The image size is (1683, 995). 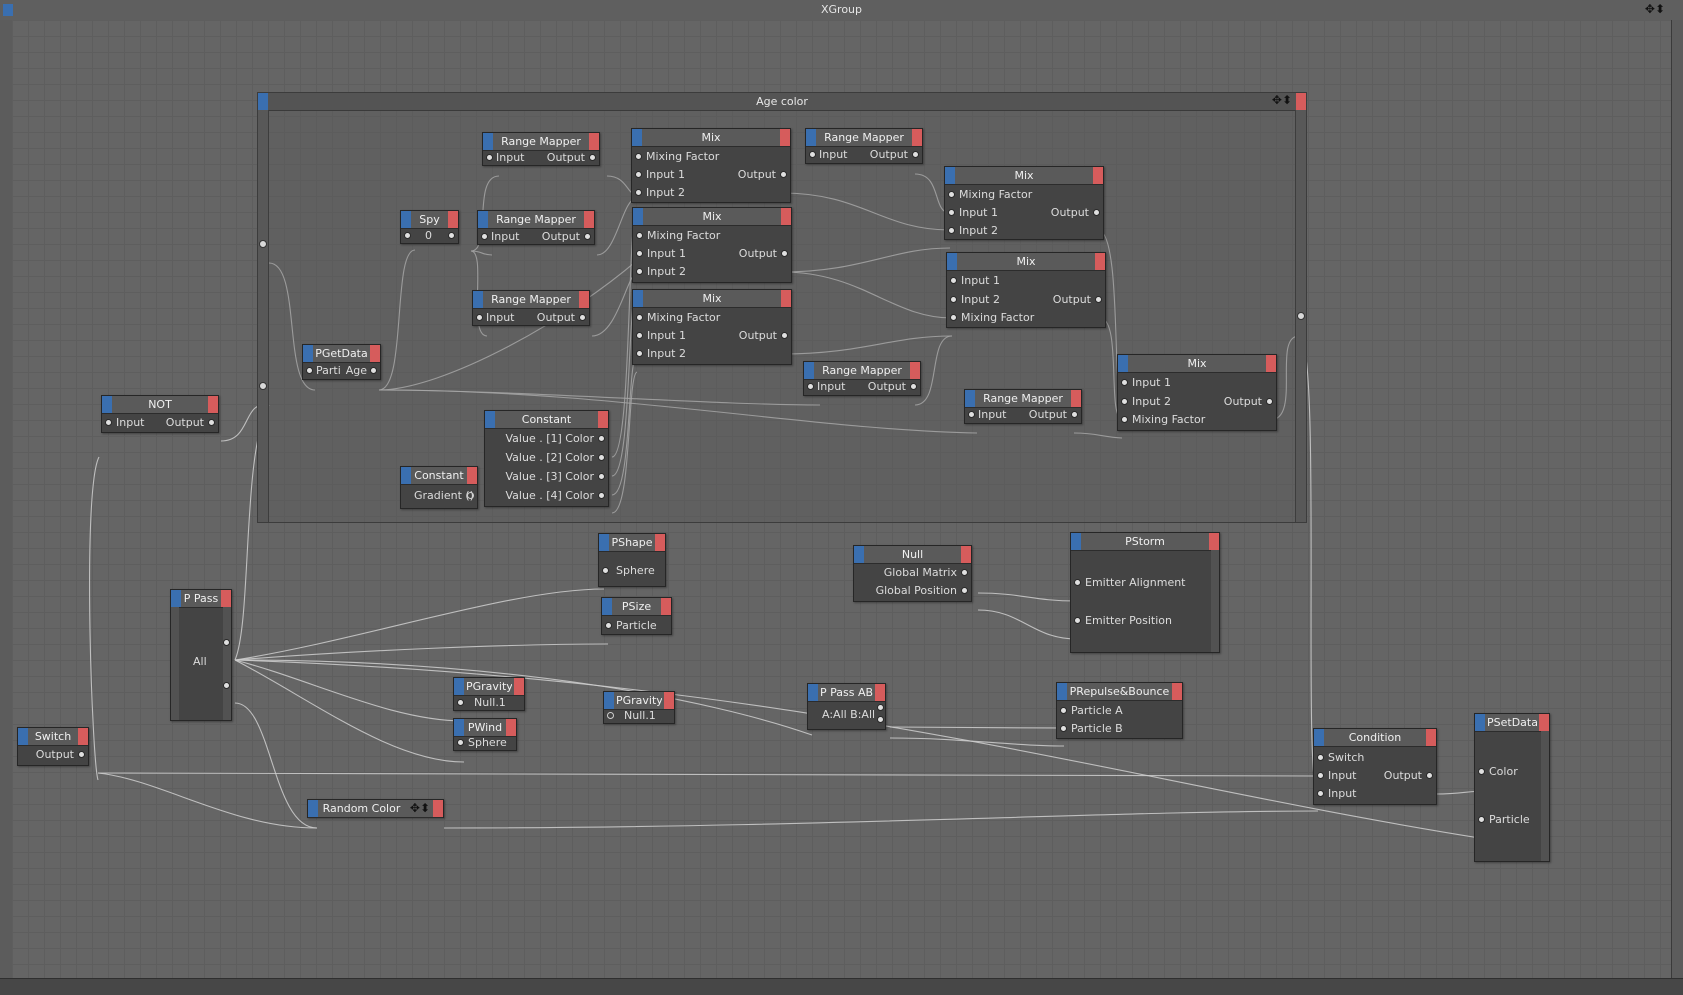 What do you see at coordinates (160, 414) in the screenshot?
I see `not-node: NOT Input Output` at bounding box center [160, 414].